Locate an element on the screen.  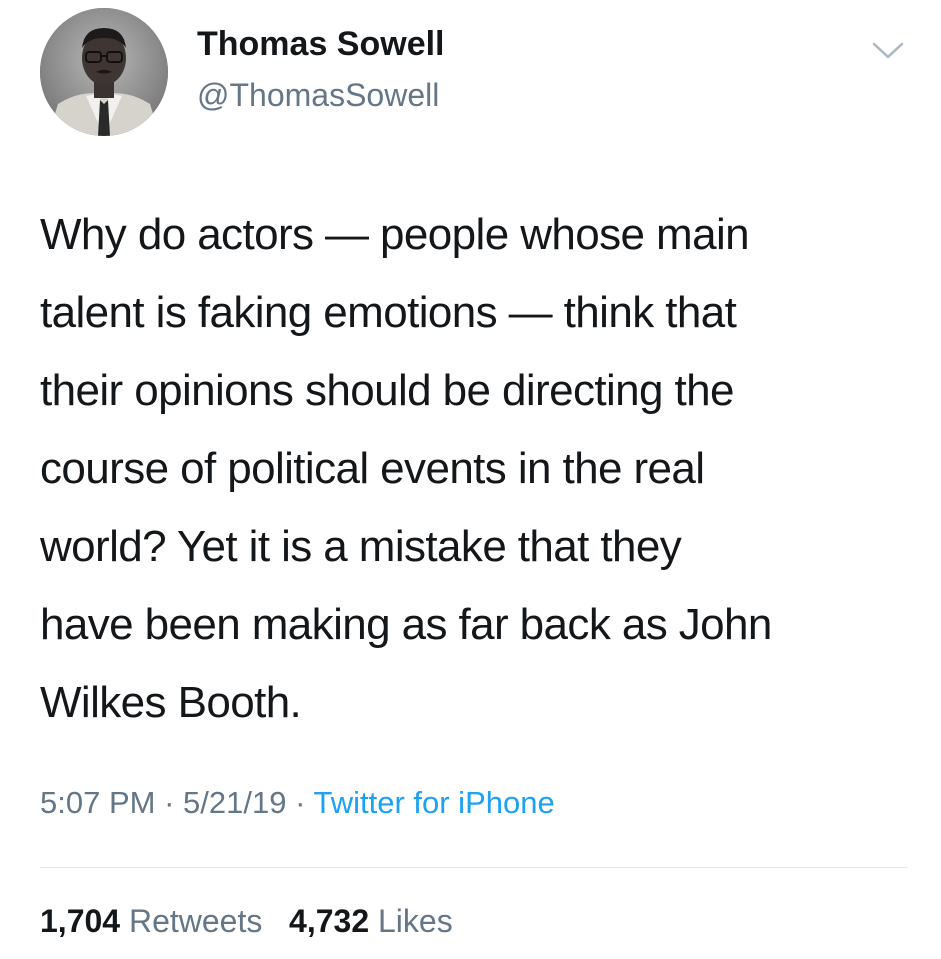
likes-count: 4,732 is located at coordinates (329, 921).